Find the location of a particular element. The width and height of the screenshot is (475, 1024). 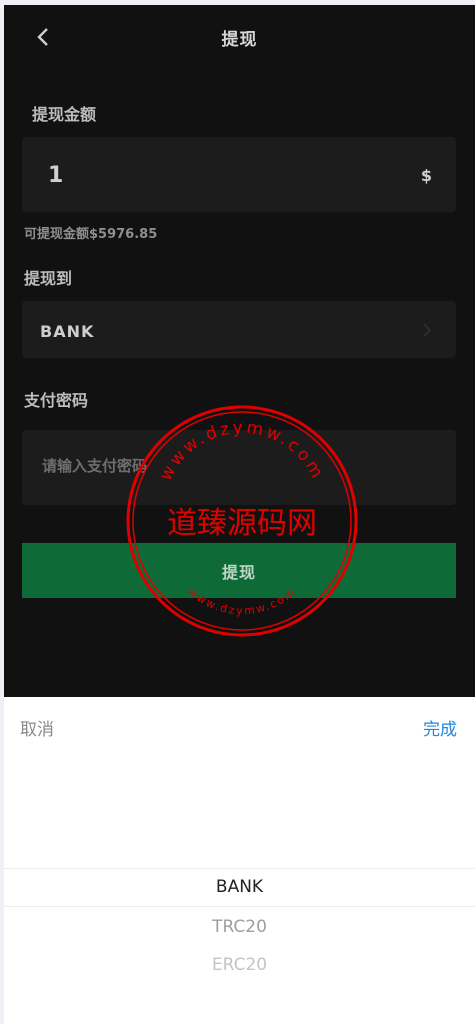

watermark-bottom-text: www.dzymw.com is located at coordinates (240, 601).